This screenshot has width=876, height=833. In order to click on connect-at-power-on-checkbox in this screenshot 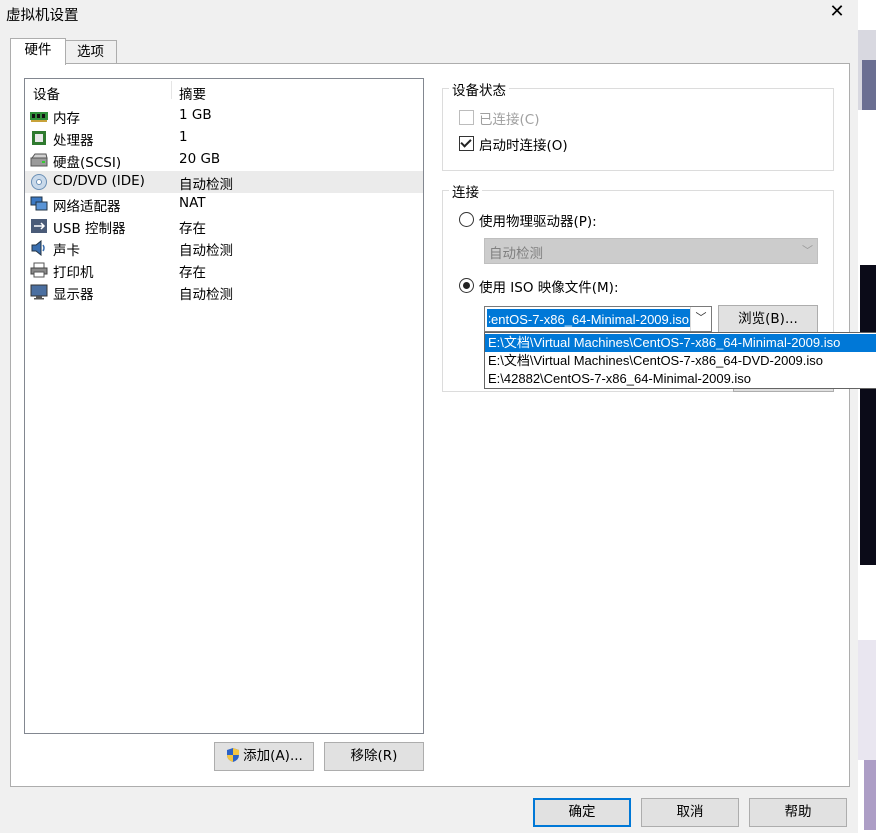, I will do `click(466, 143)`.